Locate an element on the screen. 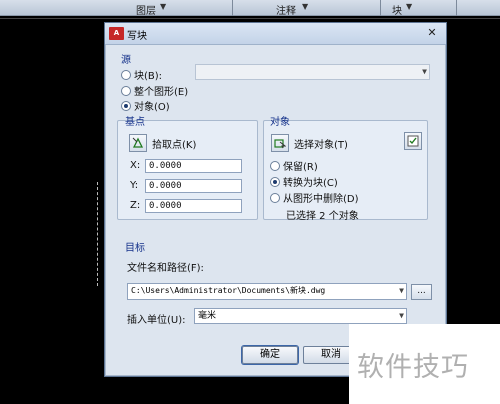 This screenshot has height=404, width=500. quick-select-button is located at coordinates (413, 141).